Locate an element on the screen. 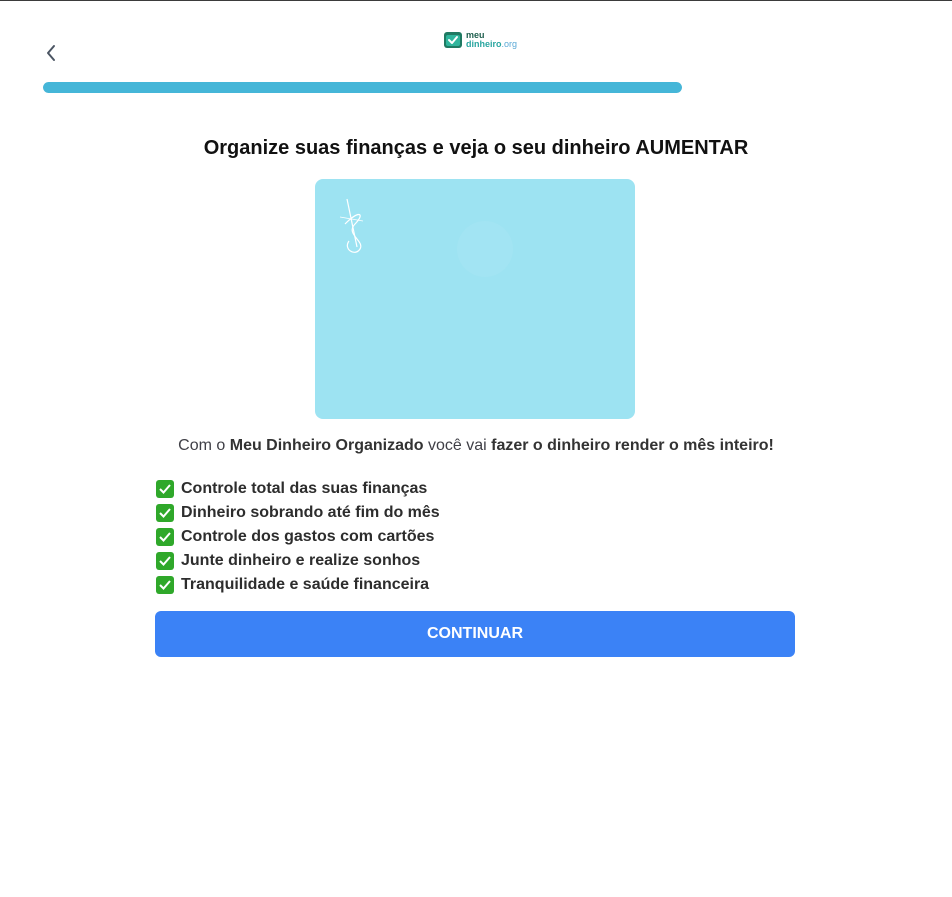 Image resolution: width=952 pixels, height=897 pixels. progress-bar-fill is located at coordinates (362, 87).